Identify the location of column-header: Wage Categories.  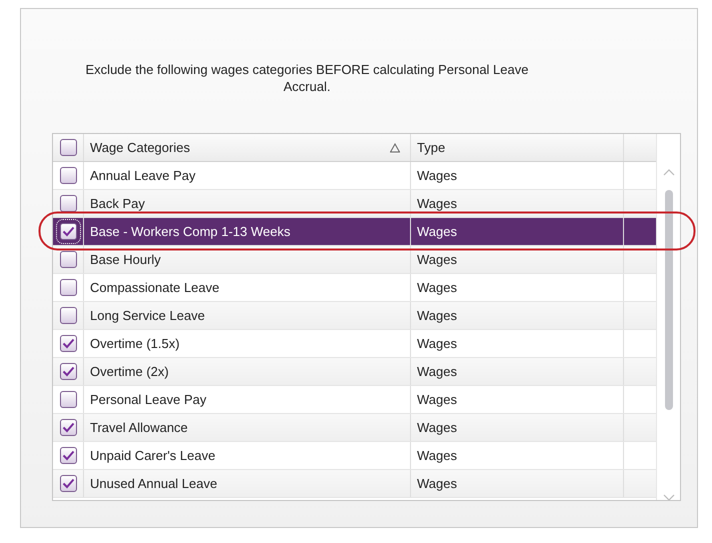
(240, 148).